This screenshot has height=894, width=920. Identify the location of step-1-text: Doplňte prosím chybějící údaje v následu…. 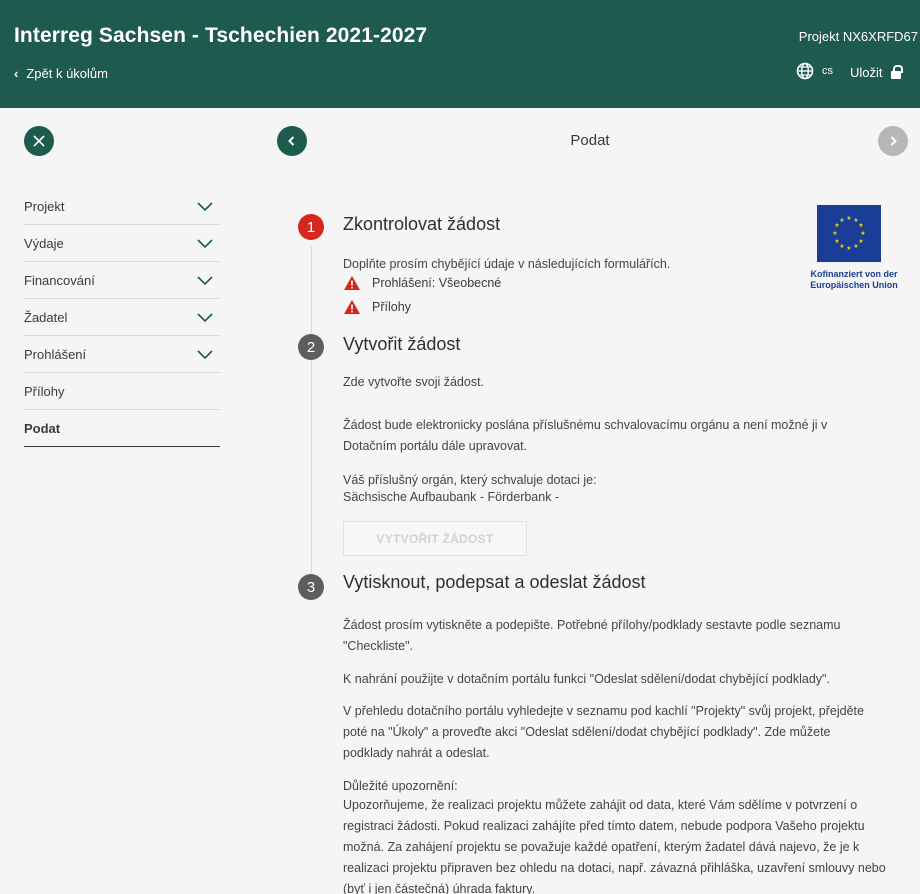
(507, 264).